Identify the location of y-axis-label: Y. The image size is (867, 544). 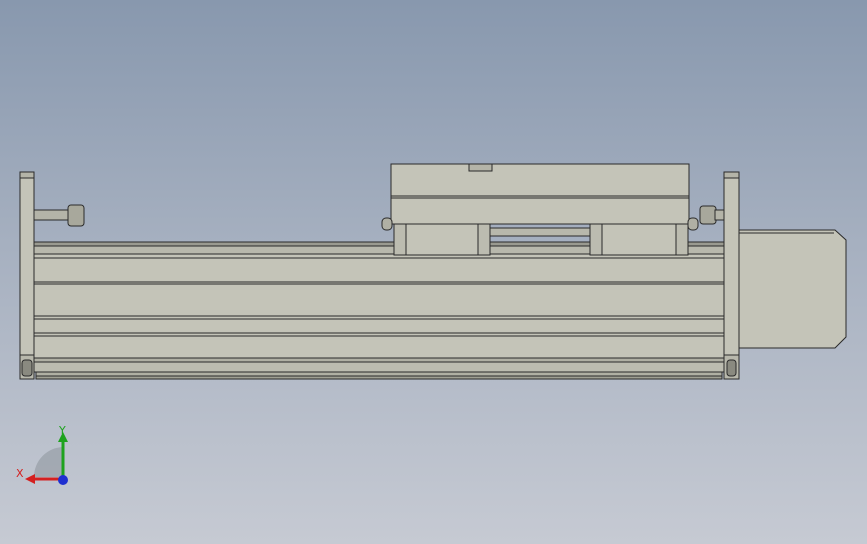
(62, 430).